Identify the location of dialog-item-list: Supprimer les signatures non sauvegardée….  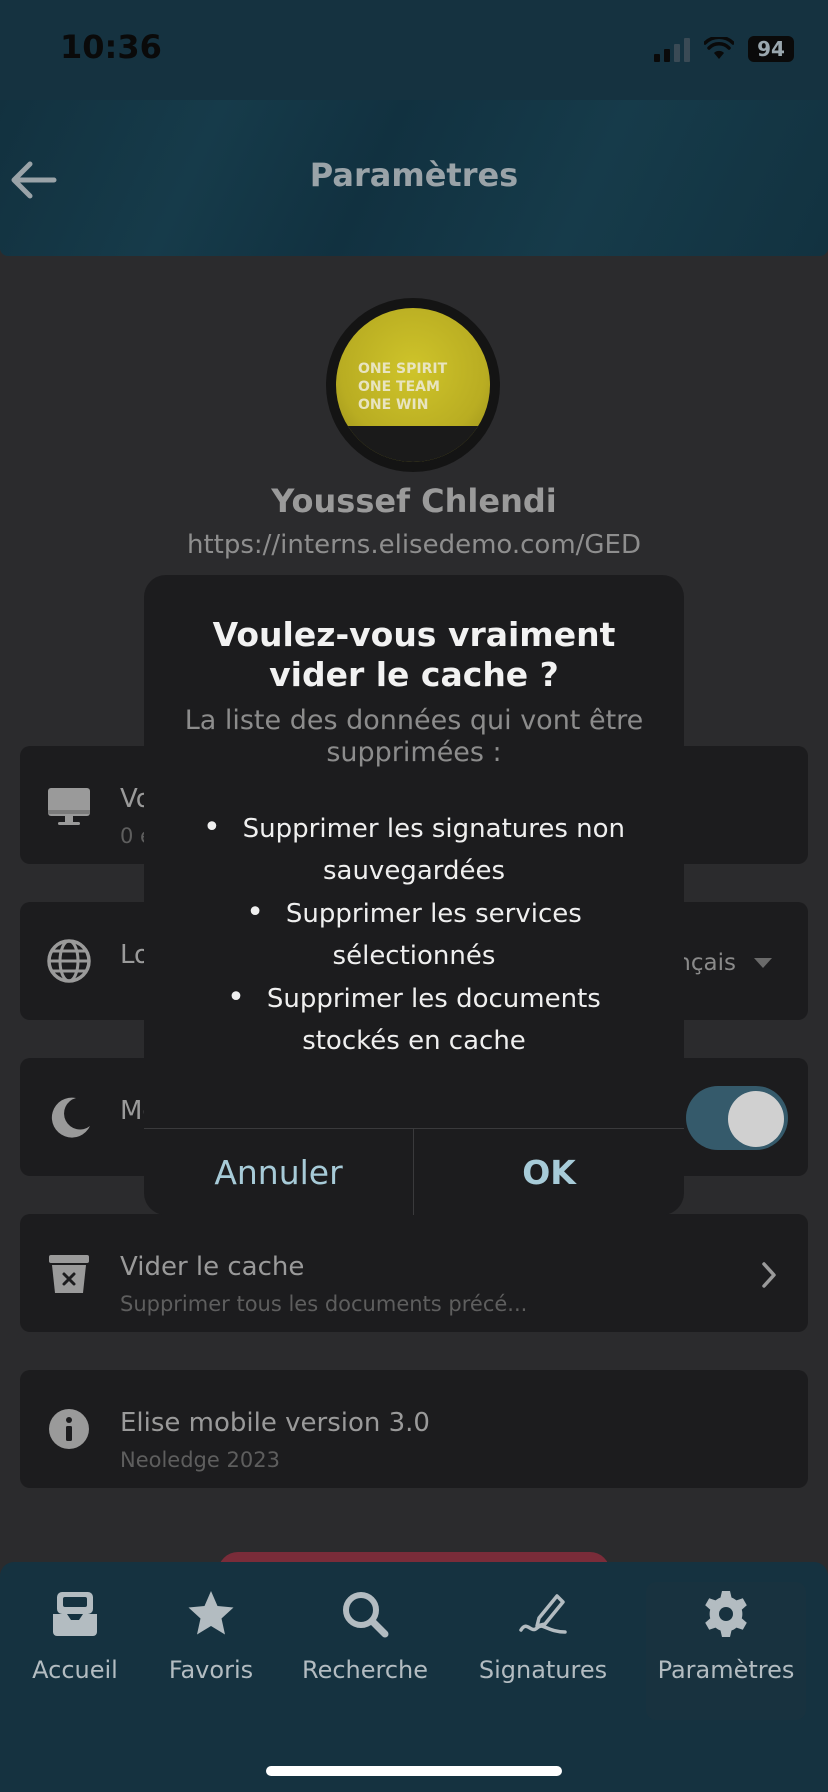
(414, 934).